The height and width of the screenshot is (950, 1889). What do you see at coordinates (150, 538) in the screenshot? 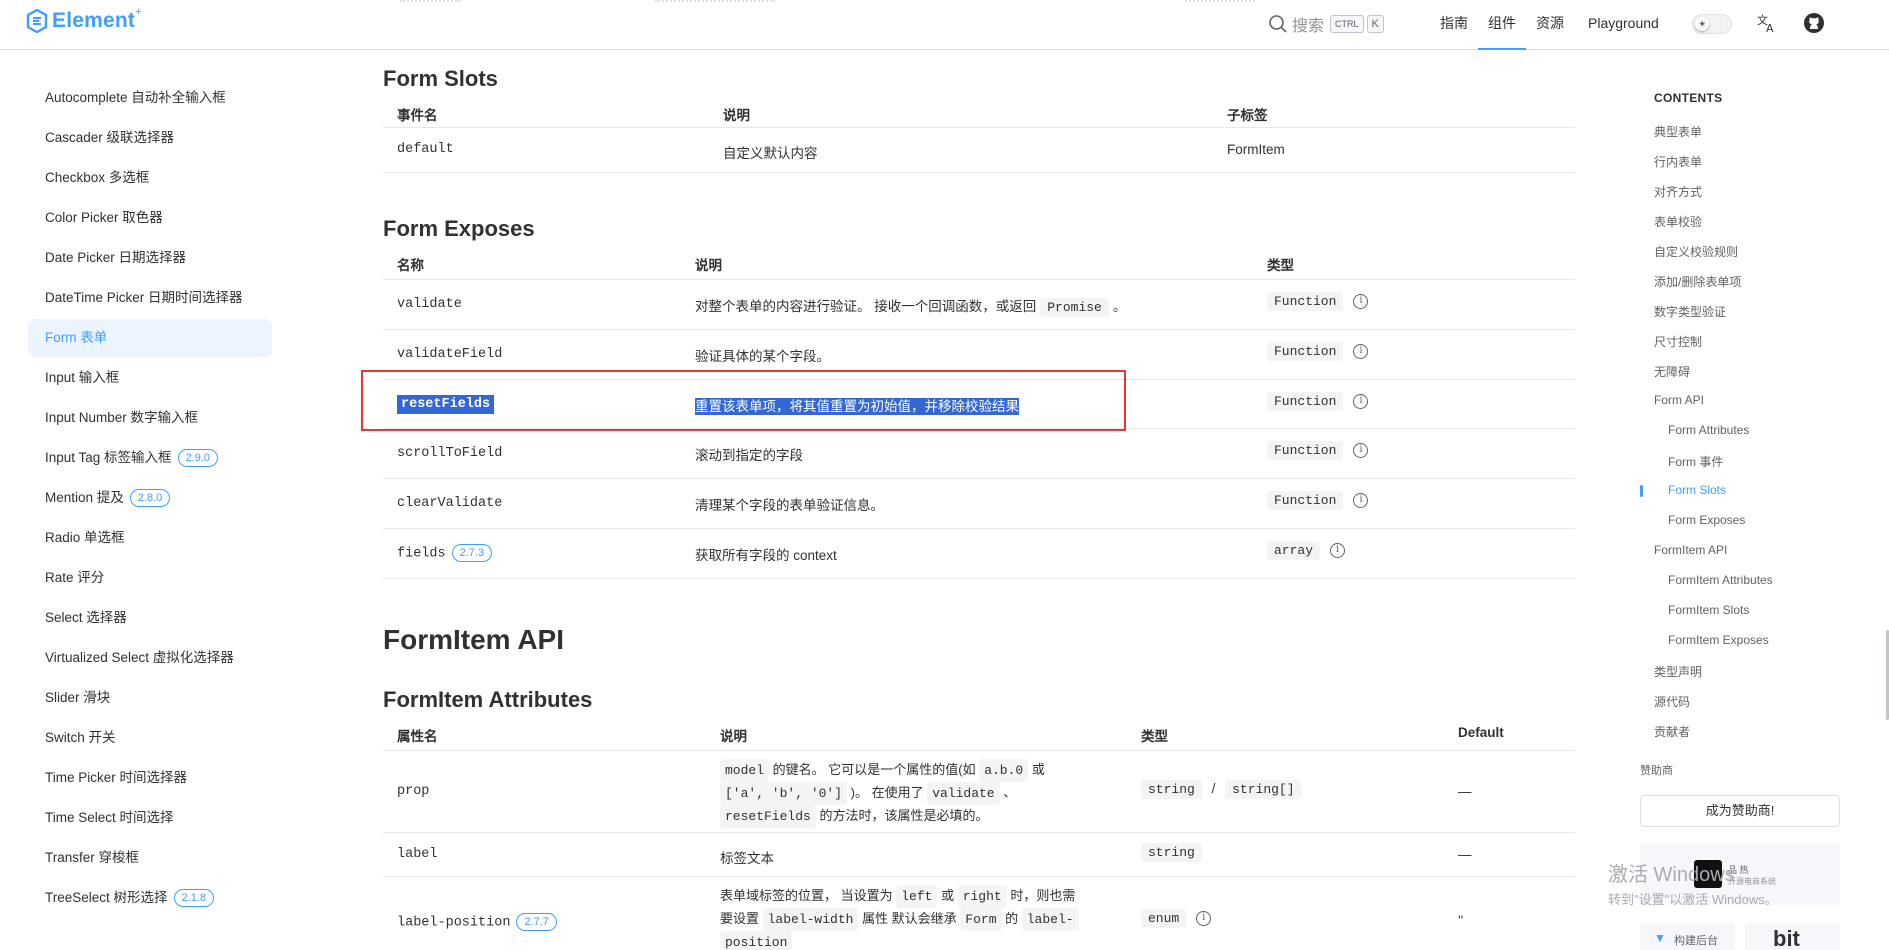
I see `sidebar-item: Radio 单选框` at bounding box center [150, 538].